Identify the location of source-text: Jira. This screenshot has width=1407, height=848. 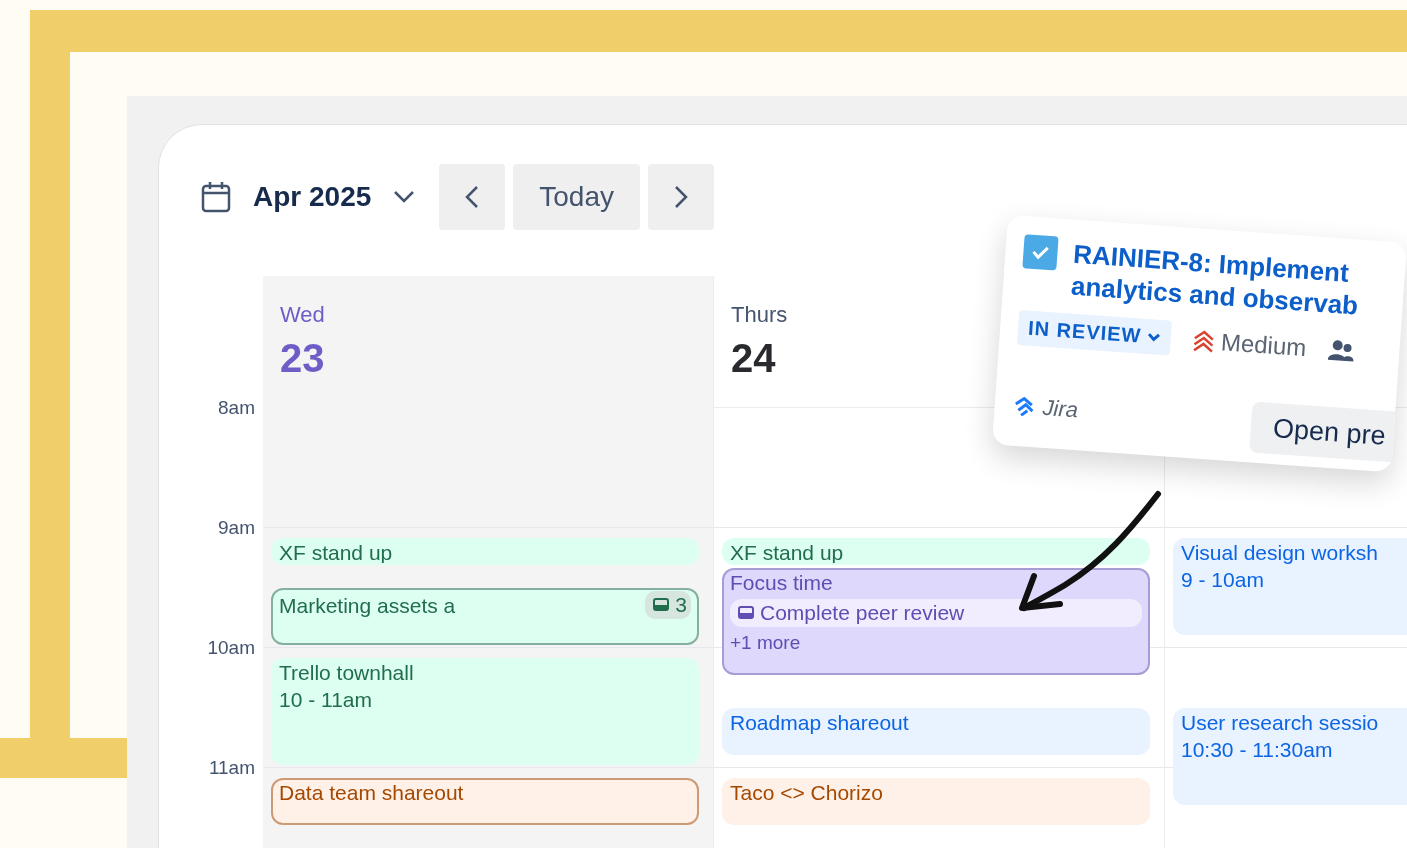
(1060, 408).